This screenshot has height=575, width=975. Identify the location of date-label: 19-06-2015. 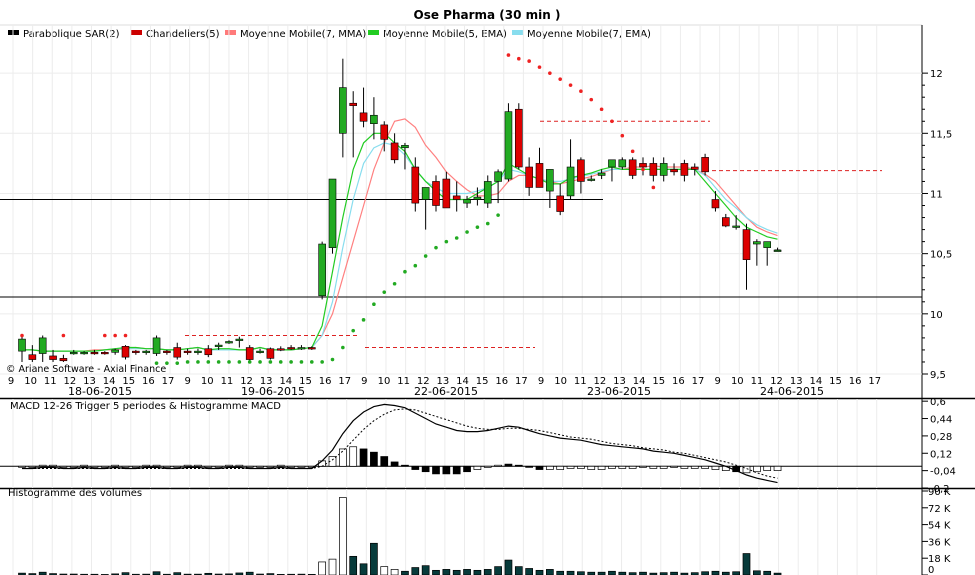
(273, 391).